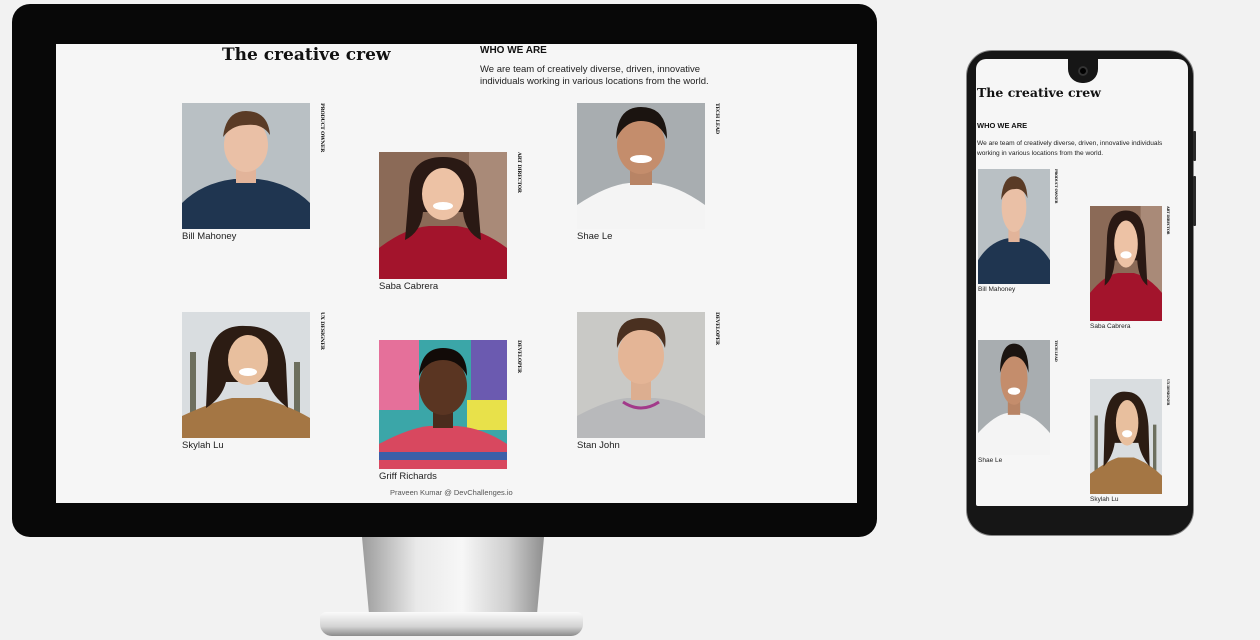 The height and width of the screenshot is (640, 1260). I want to click on monitor-base, so click(451, 624).